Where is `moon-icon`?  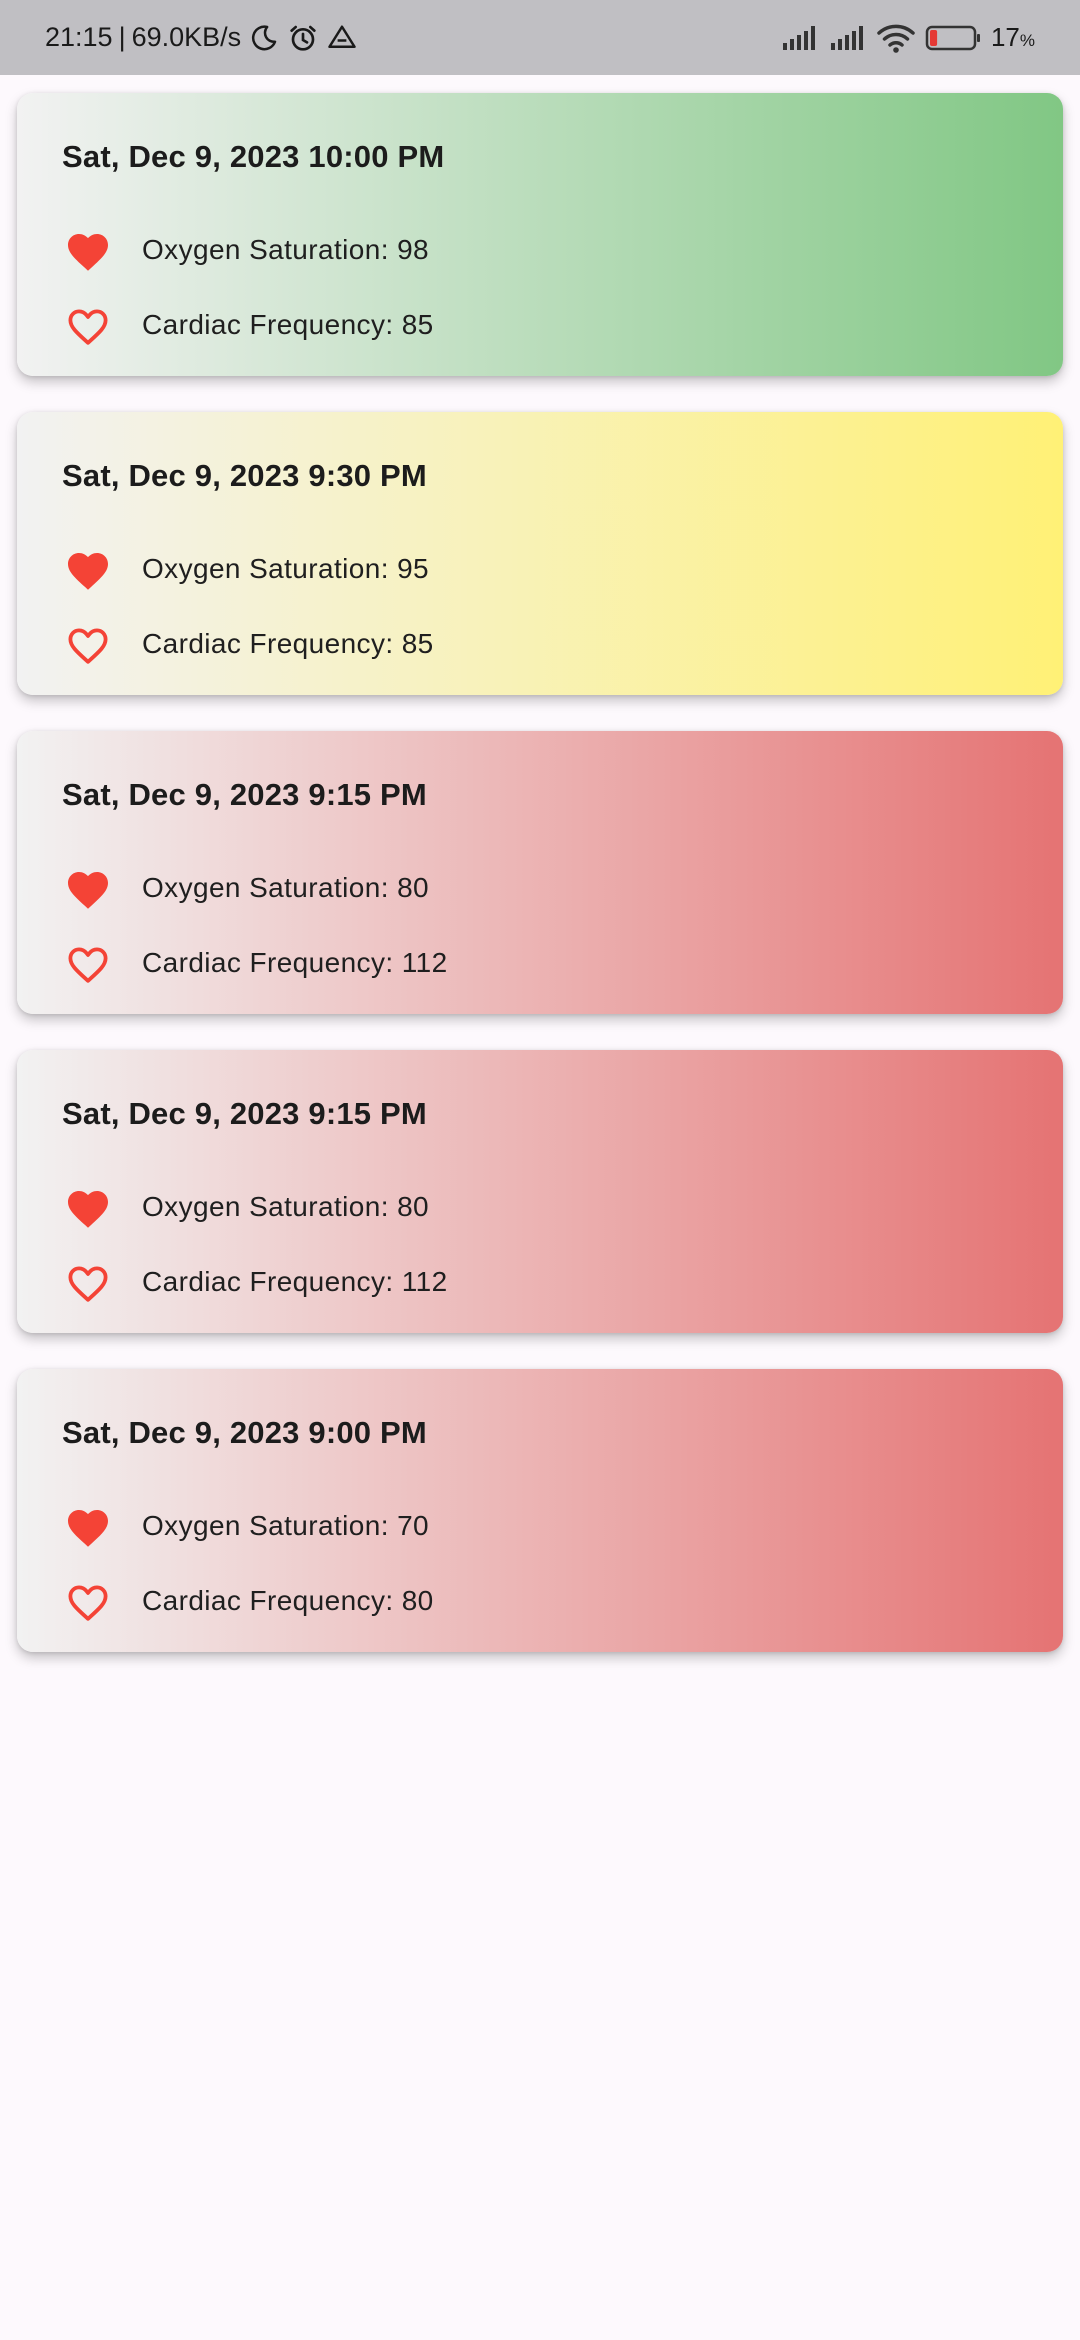
moon-icon is located at coordinates (264, 38).